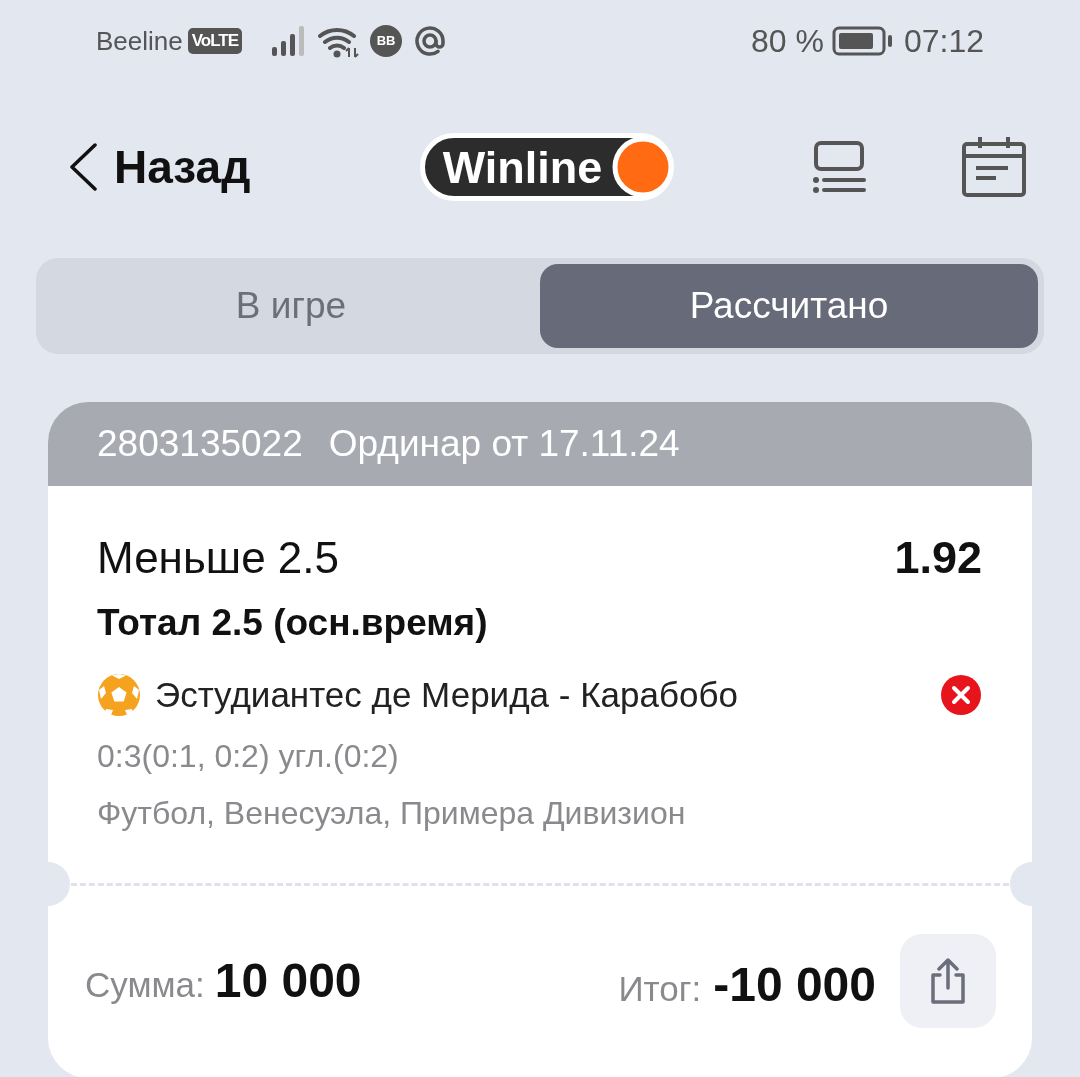 This screenshot has width=1080, height=1077. I want to click on soccer-ball-icon, so click(119, 695).